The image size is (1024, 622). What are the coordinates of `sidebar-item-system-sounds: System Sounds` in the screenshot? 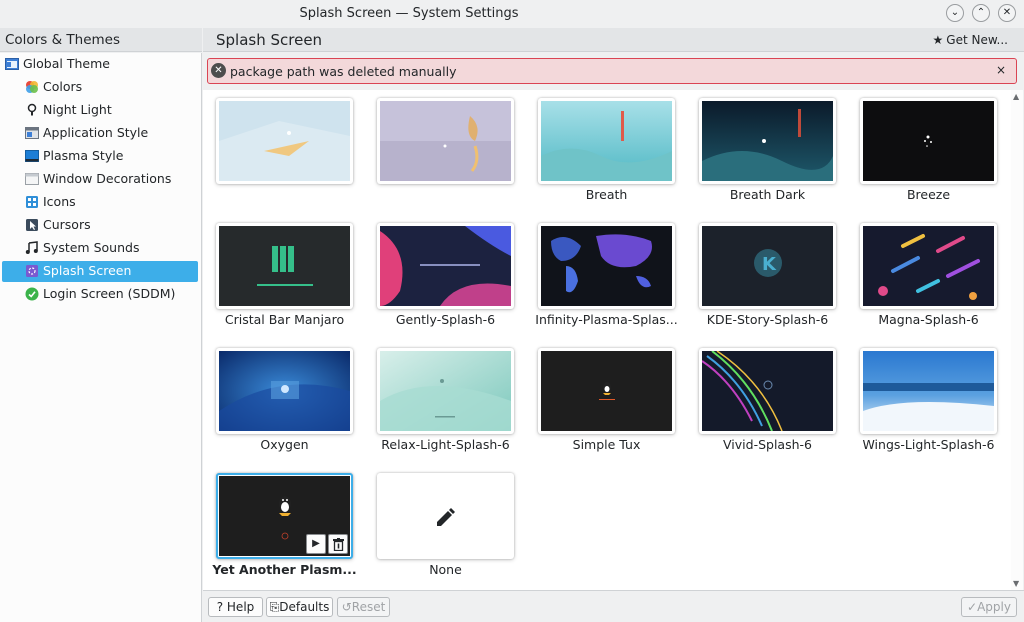 It's located at (100, 248).